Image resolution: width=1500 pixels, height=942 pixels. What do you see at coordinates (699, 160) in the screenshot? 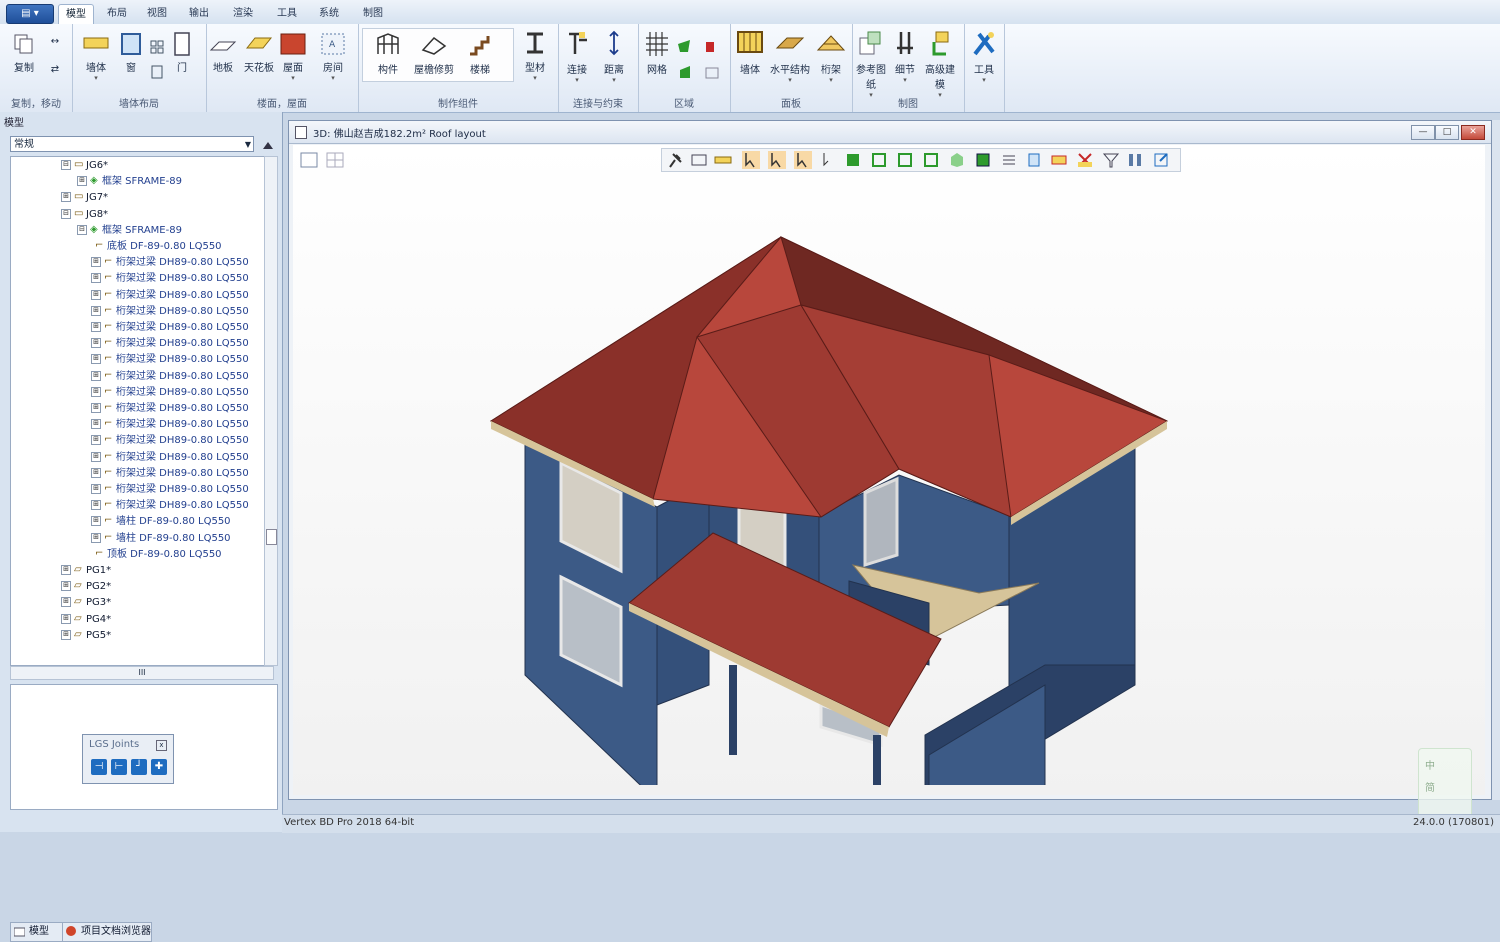
I see `measure-icon` at bounding box center [699, 160].